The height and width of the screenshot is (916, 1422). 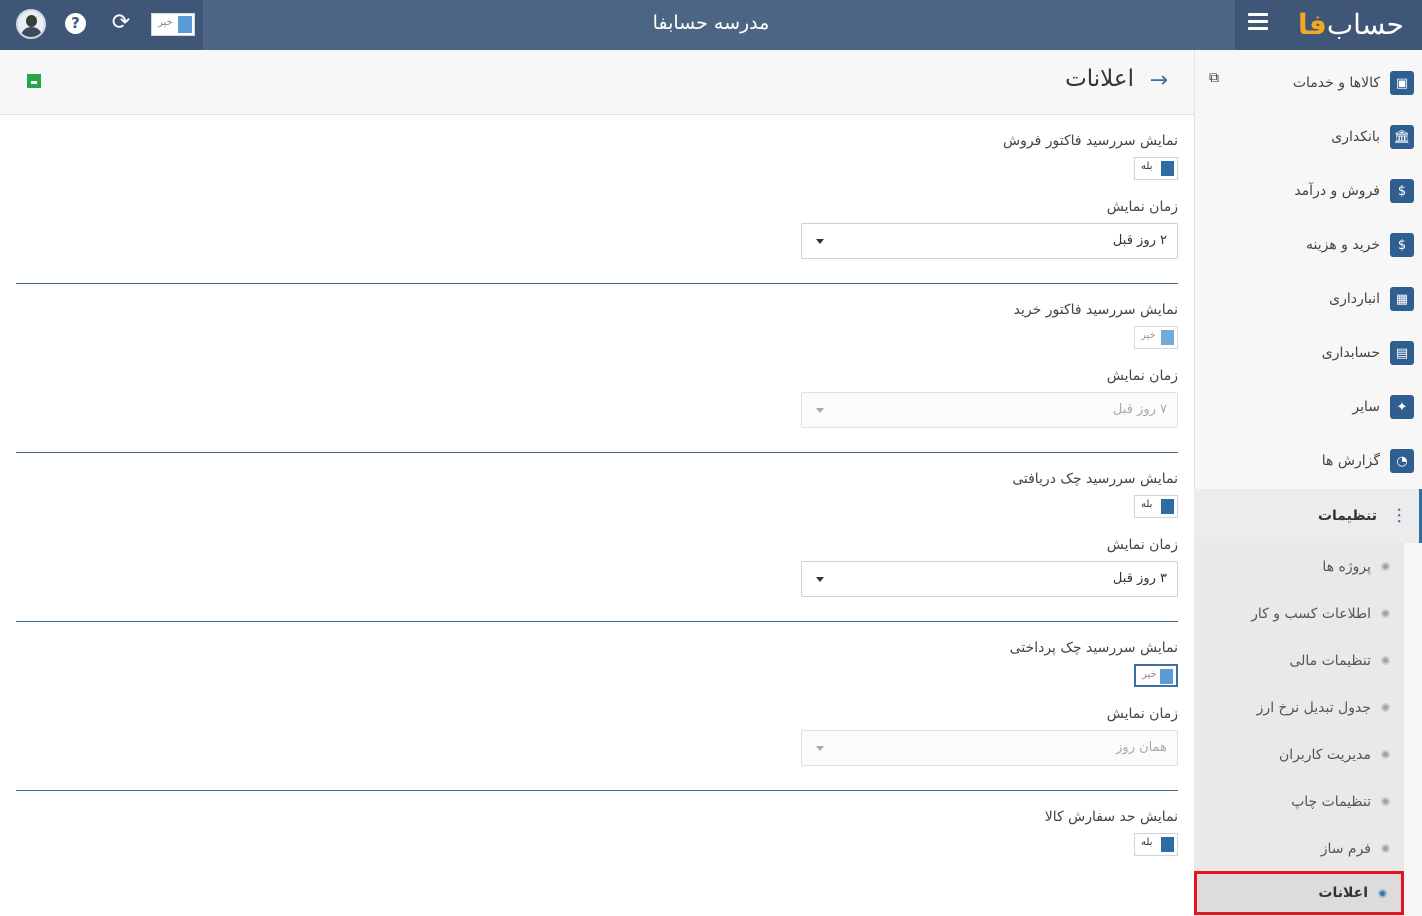 What do you see at coordinates (1139, 240) in the screenshot?
I see `select-value: ۲ روز قبل` at bounding box center [1139, 240].